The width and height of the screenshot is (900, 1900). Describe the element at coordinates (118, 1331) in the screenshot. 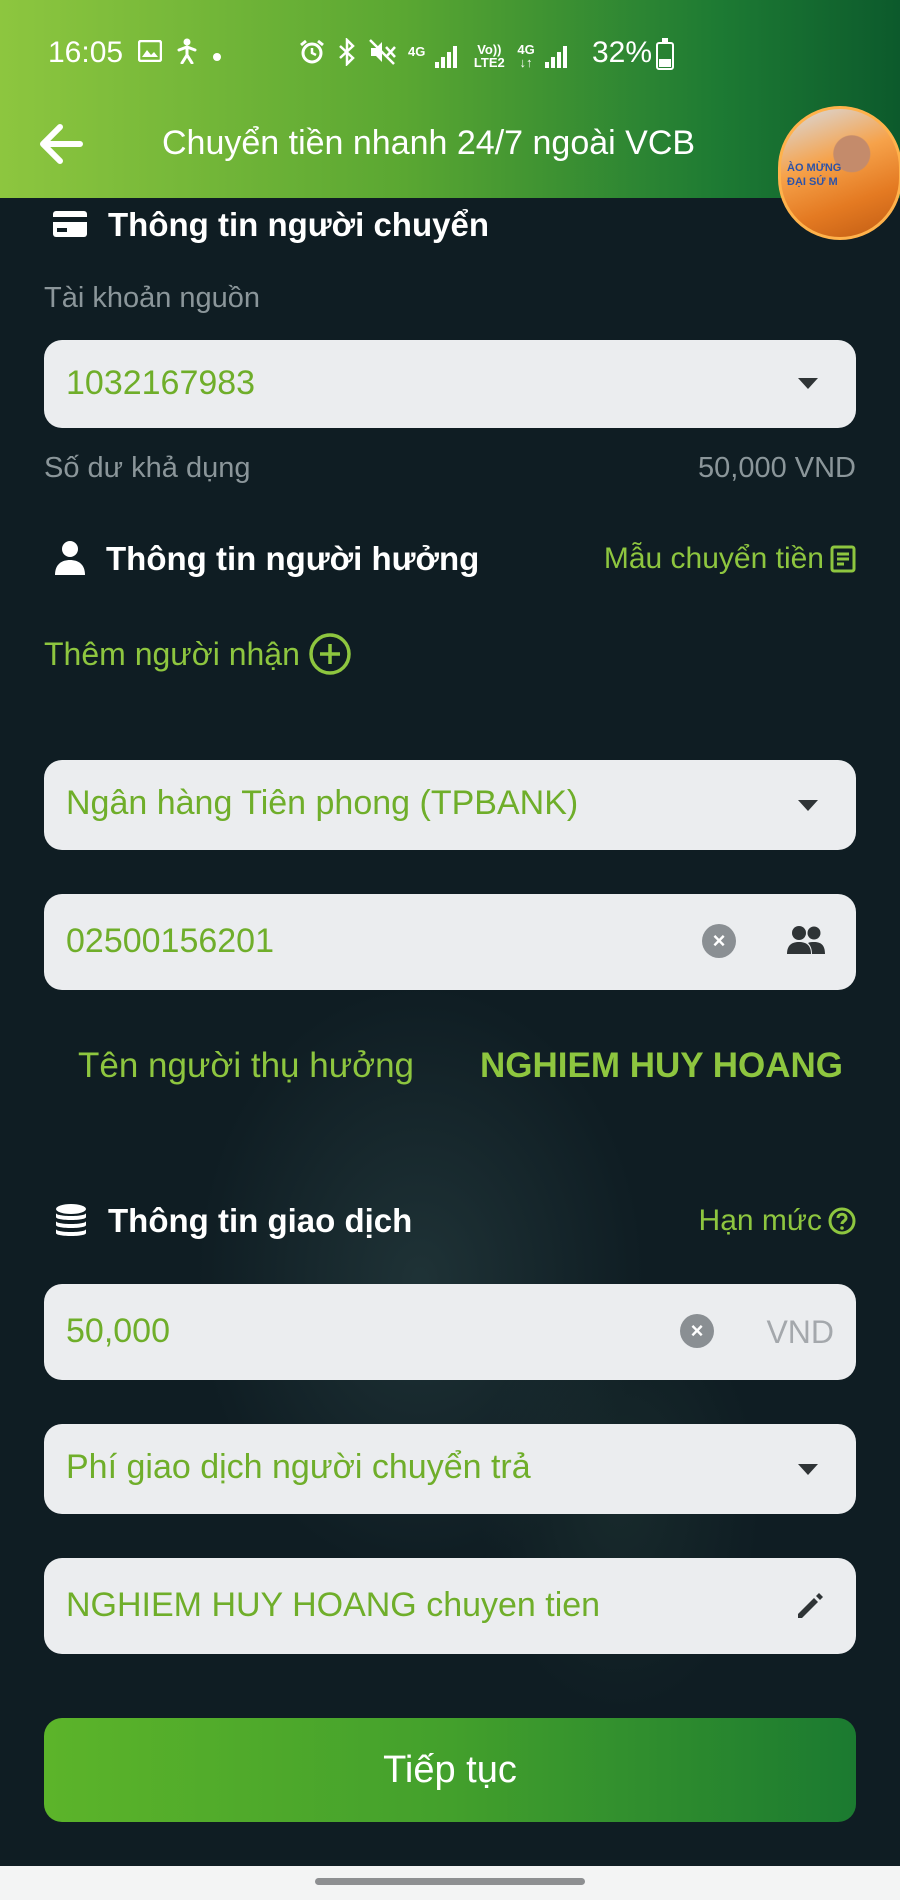

I see `amount-value: 50,000` at that location.